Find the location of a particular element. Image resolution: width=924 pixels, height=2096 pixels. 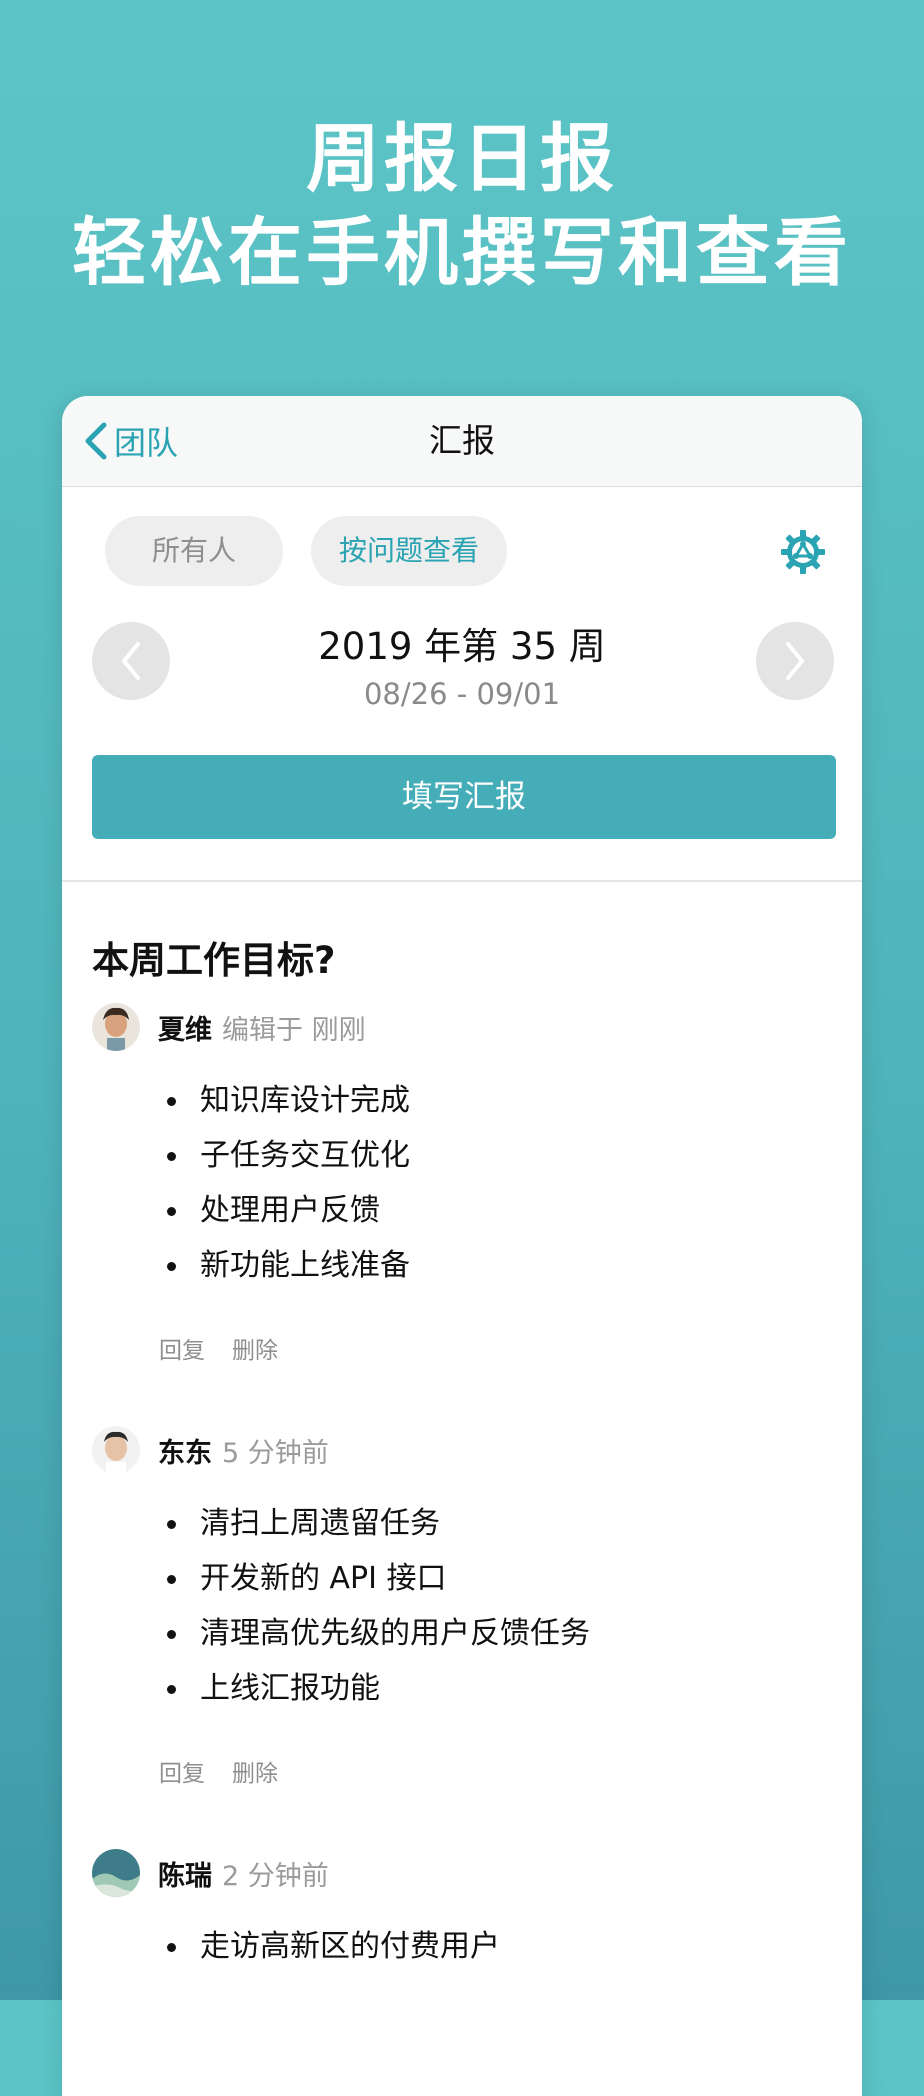

promo-line-2: 轻松在手机撰写和查看 is located at coordinates (462, 253).